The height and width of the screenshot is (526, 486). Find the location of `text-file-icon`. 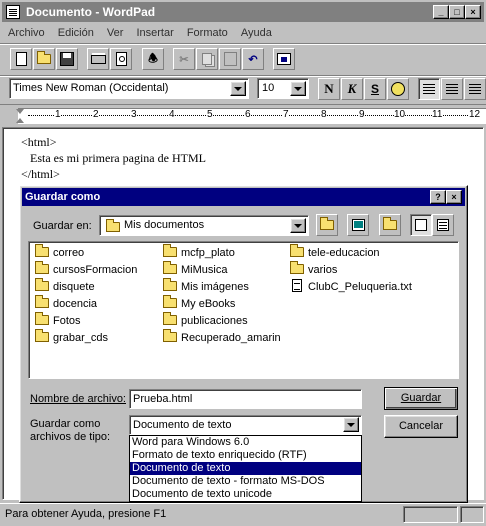

text-file-icon is located at coordinates (297, 285).